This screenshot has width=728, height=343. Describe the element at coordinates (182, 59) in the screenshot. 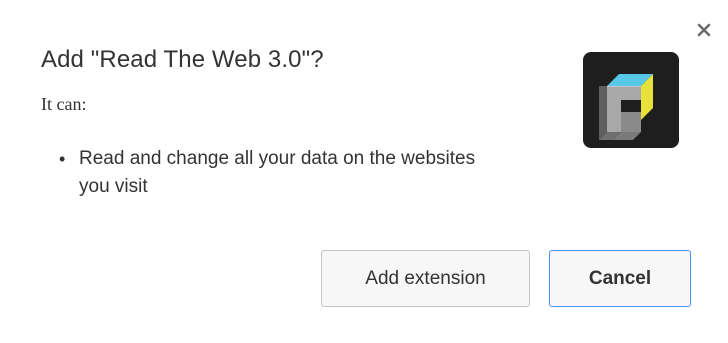

I see `dialog-title: Add "Read The Web 3.0"?` at that location.